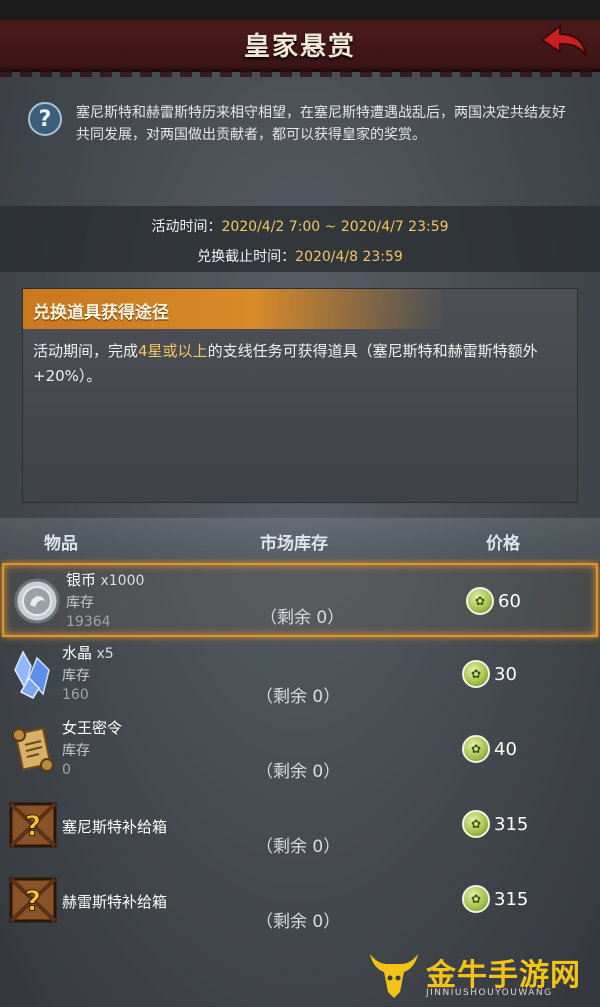 This screenshot has width=600, height=1007. Describe the element at coordinates (246, 257) in the screenshot. I see `exchange-deadline-label: 兑换截止时间：` at that location.